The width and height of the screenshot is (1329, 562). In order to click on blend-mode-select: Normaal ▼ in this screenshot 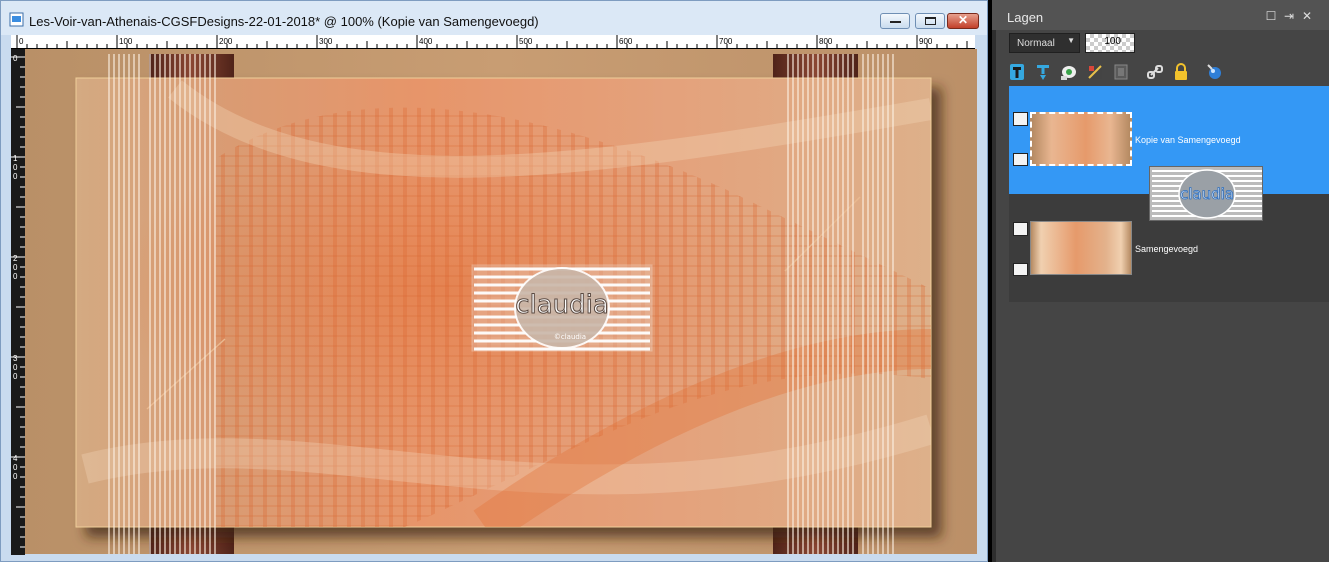, I will do `click(1044, 43)`.